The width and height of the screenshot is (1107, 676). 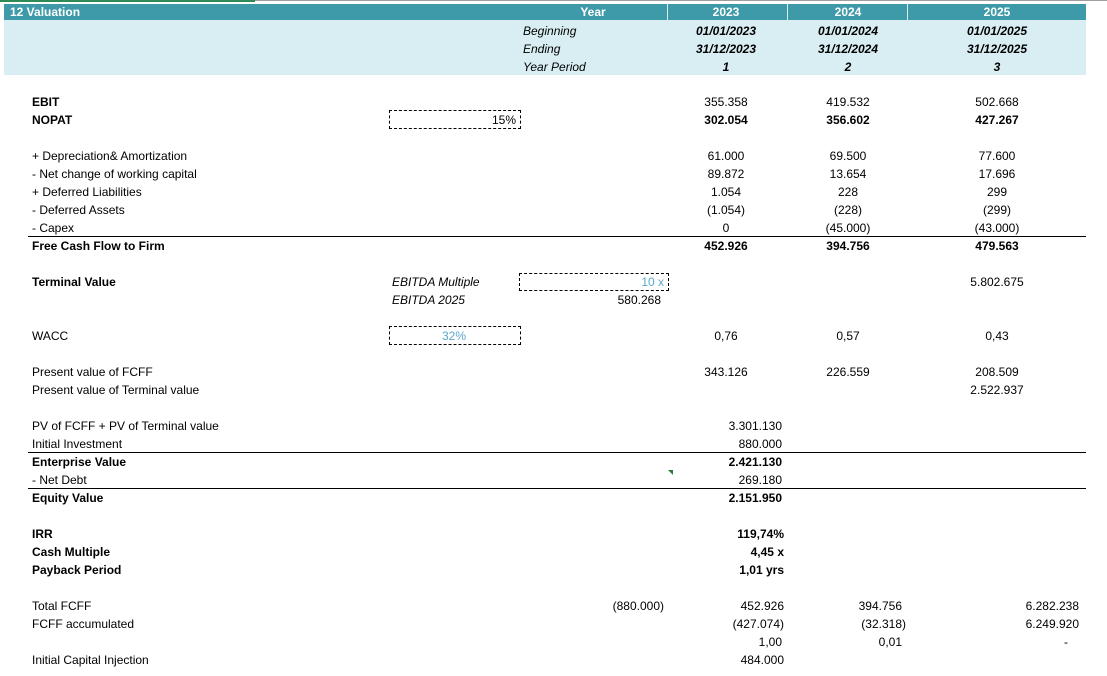 What do you see at coordinates (997, 49) in the screenshot?
I see `ending-2025: 31/12/2025` at bounding box center [997, 49].